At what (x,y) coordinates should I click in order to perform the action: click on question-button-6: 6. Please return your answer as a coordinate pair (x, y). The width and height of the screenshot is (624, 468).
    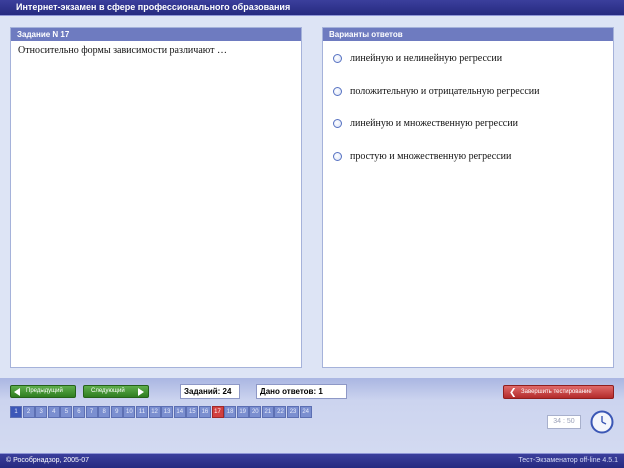
    Looking at the image, I should click on (78, 412).